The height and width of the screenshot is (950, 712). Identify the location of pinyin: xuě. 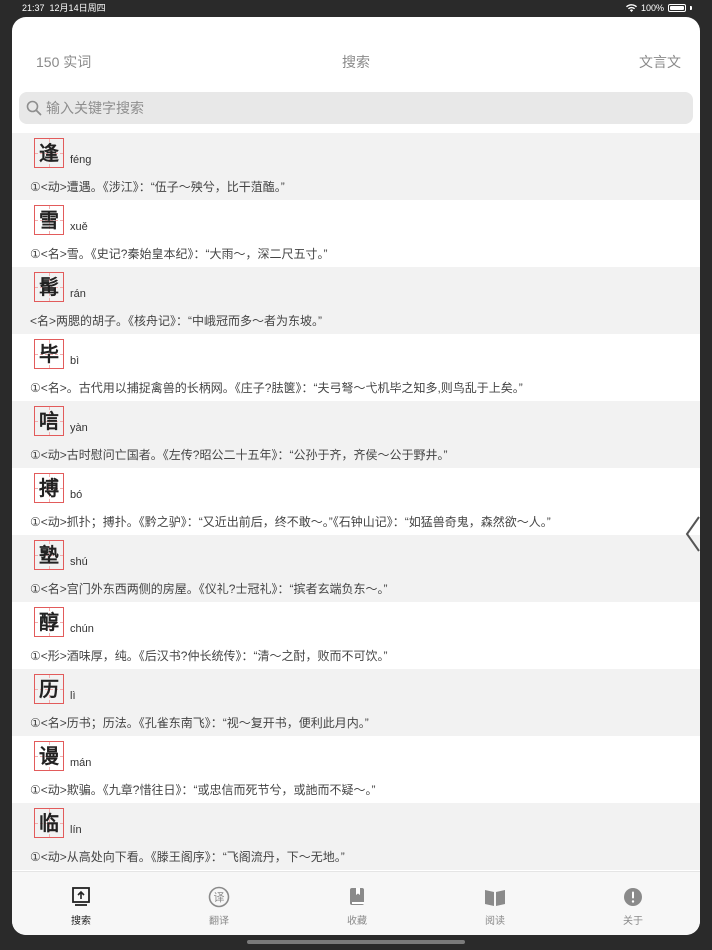
(79, 227).